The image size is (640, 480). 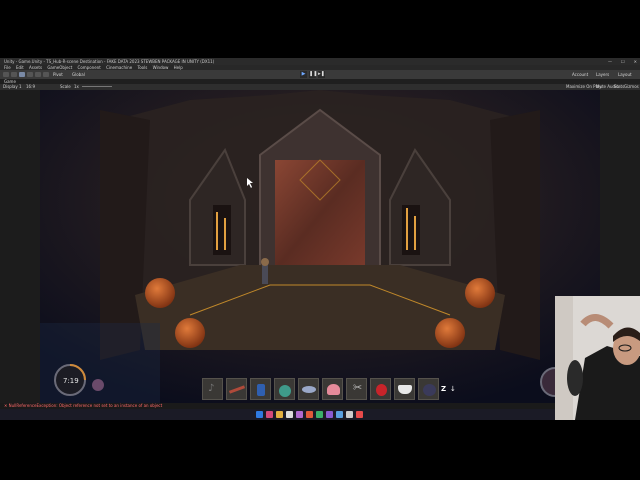 I want to click on taskbar-icons, so click(x=309, y=414).